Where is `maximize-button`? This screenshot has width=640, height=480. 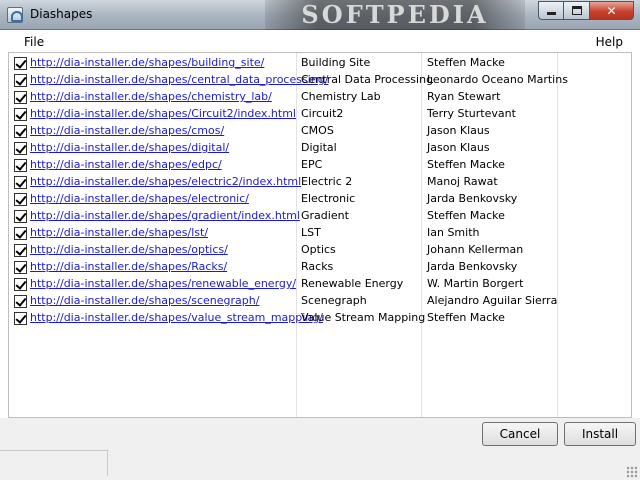 maximize-button is located at coordinates (577, 10).